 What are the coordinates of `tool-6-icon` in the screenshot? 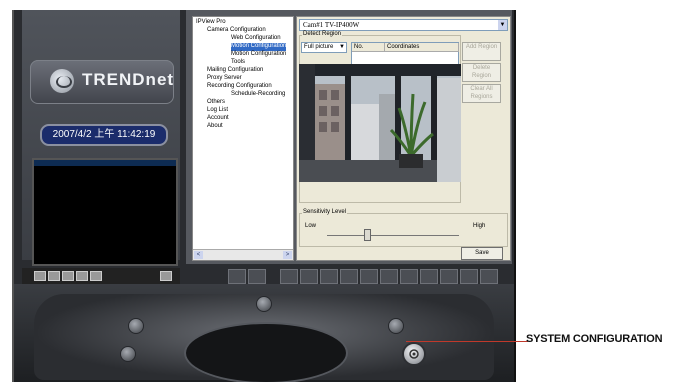 It's located at (389, 276).